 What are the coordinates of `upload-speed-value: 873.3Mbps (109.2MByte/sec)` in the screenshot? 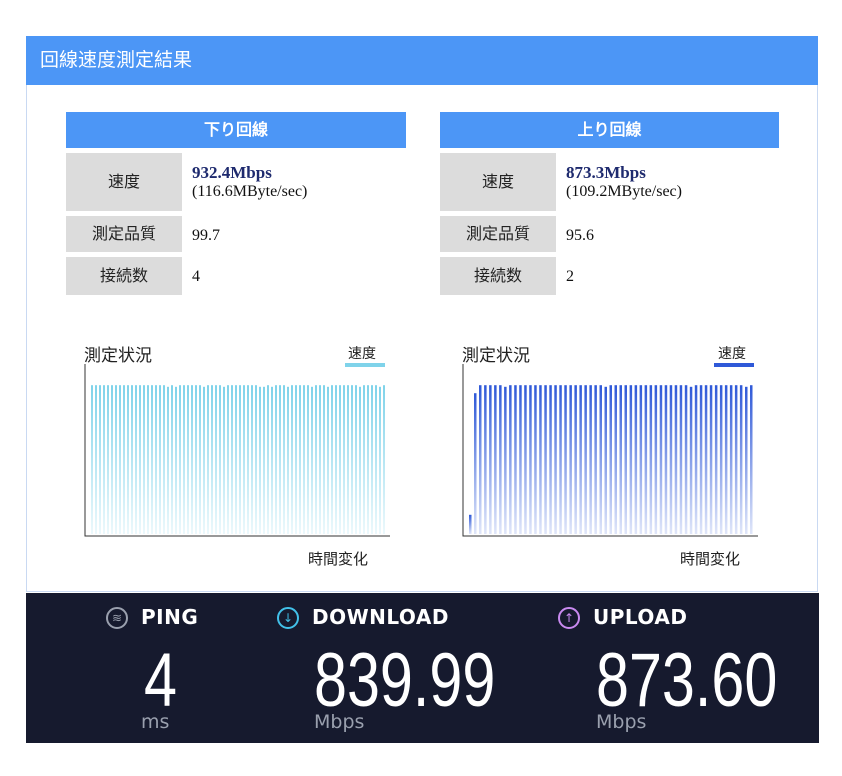 It's located at (624, 182).